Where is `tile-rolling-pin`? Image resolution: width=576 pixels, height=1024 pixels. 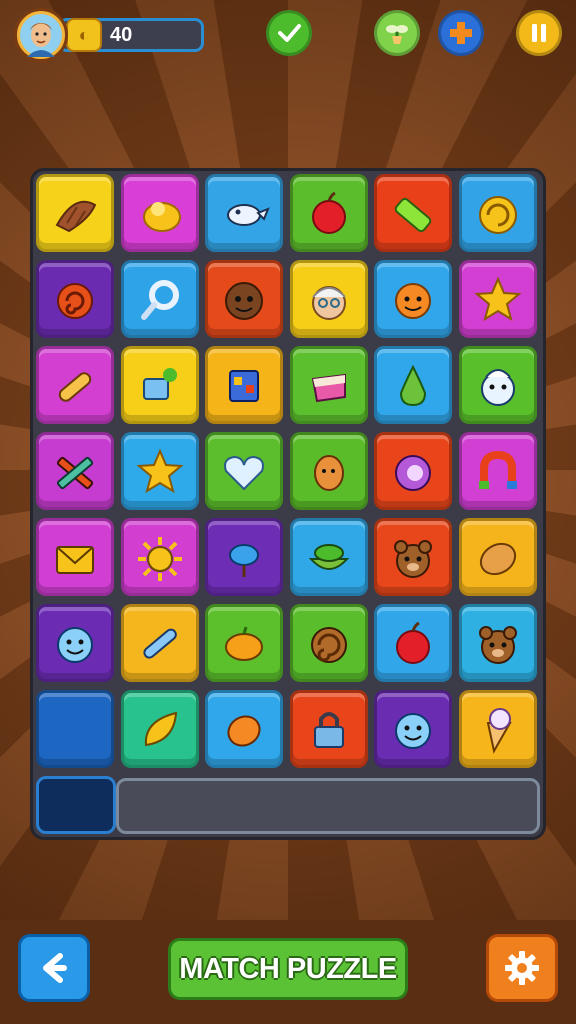
tile-rolling-pin is located at coordinates (75, 385).